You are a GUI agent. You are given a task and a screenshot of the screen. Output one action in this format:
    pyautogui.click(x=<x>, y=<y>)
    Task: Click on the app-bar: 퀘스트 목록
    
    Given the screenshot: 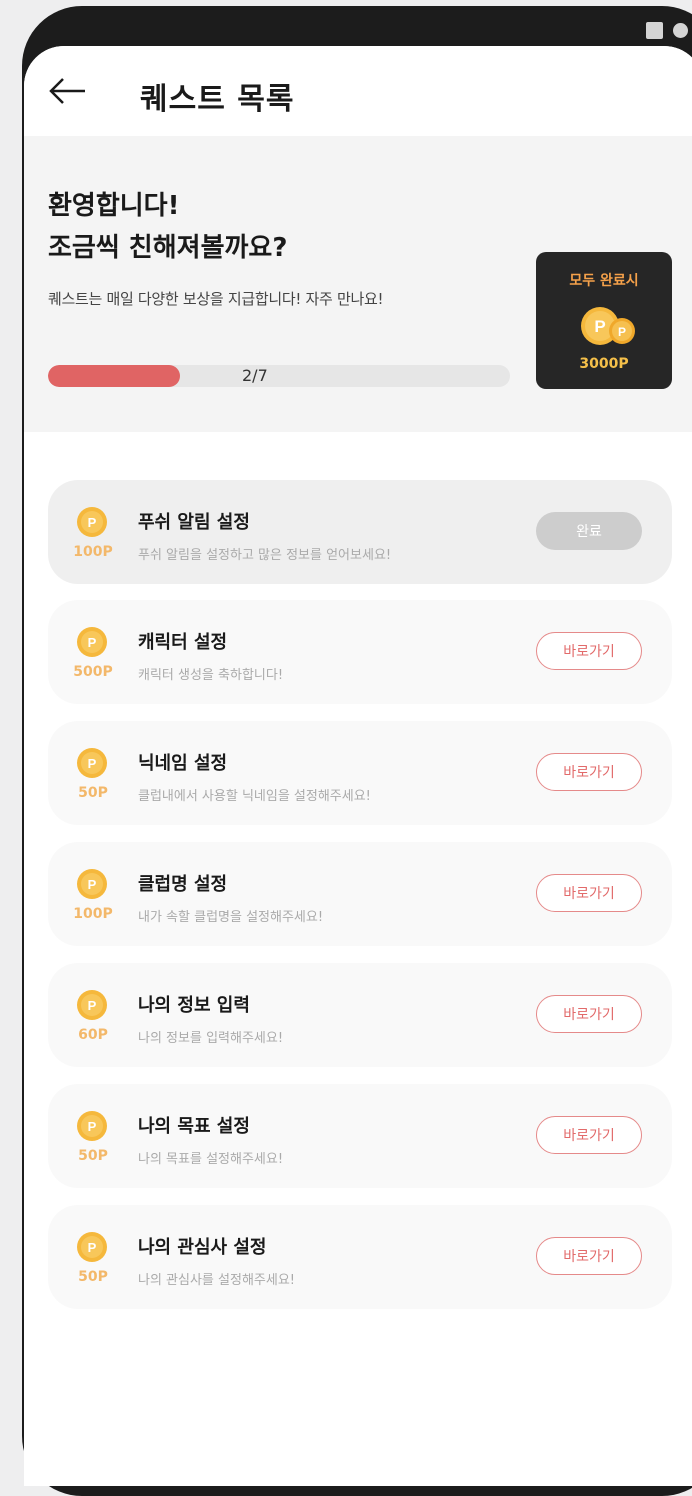 What is the action you would take?
    pyautogui.click(x=358, y=91)
    